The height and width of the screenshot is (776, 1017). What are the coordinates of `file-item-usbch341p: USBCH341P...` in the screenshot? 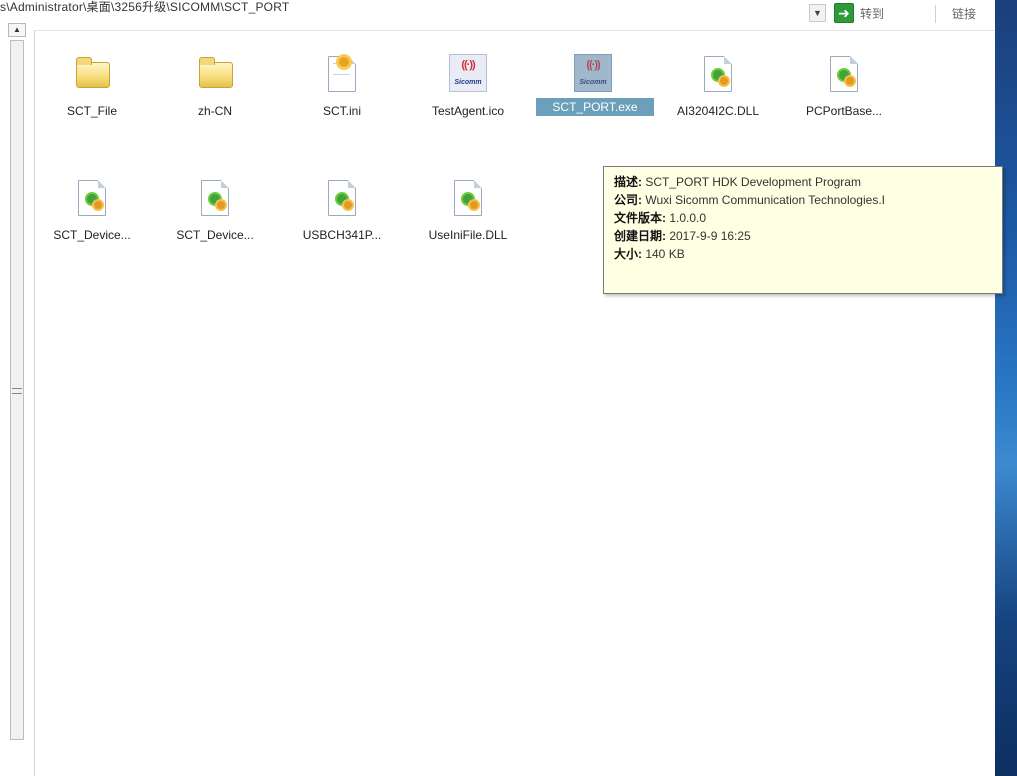 It's located at (342, 210).